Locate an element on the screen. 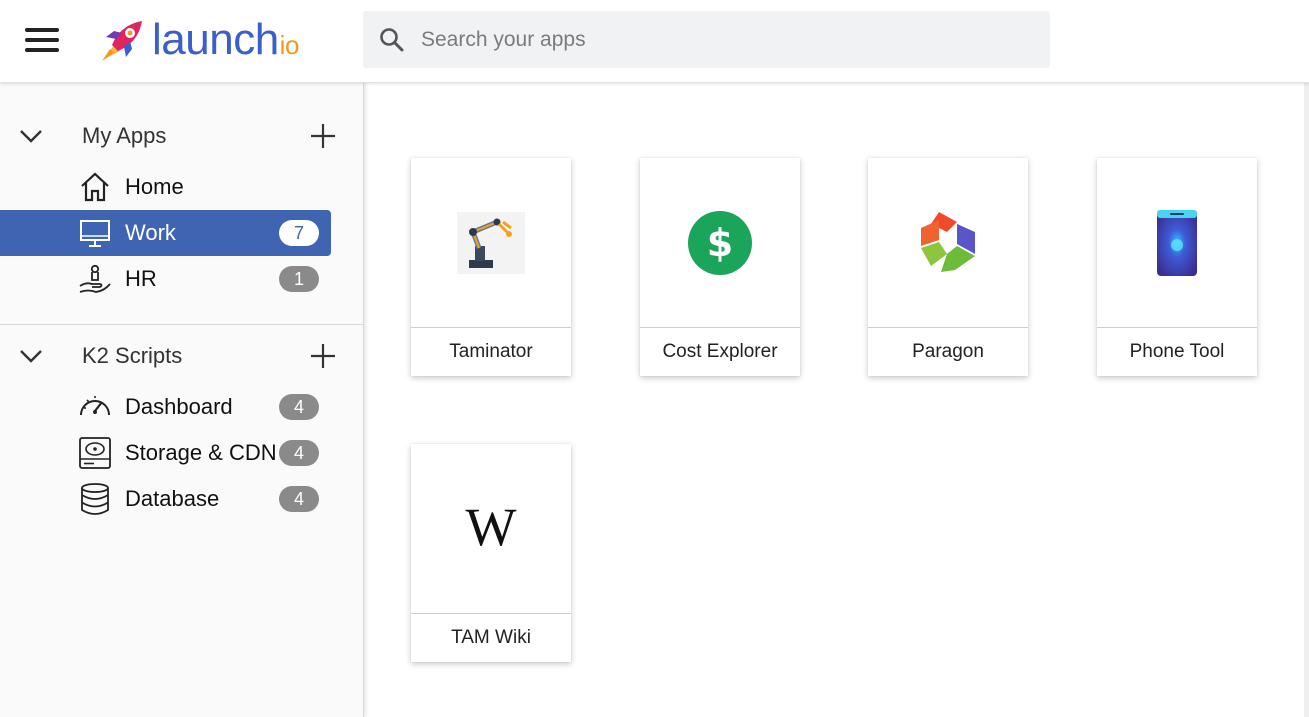 This screenshot has width=1309, height=717. launchio-logo: launchio is located at coordinates (198, 40).